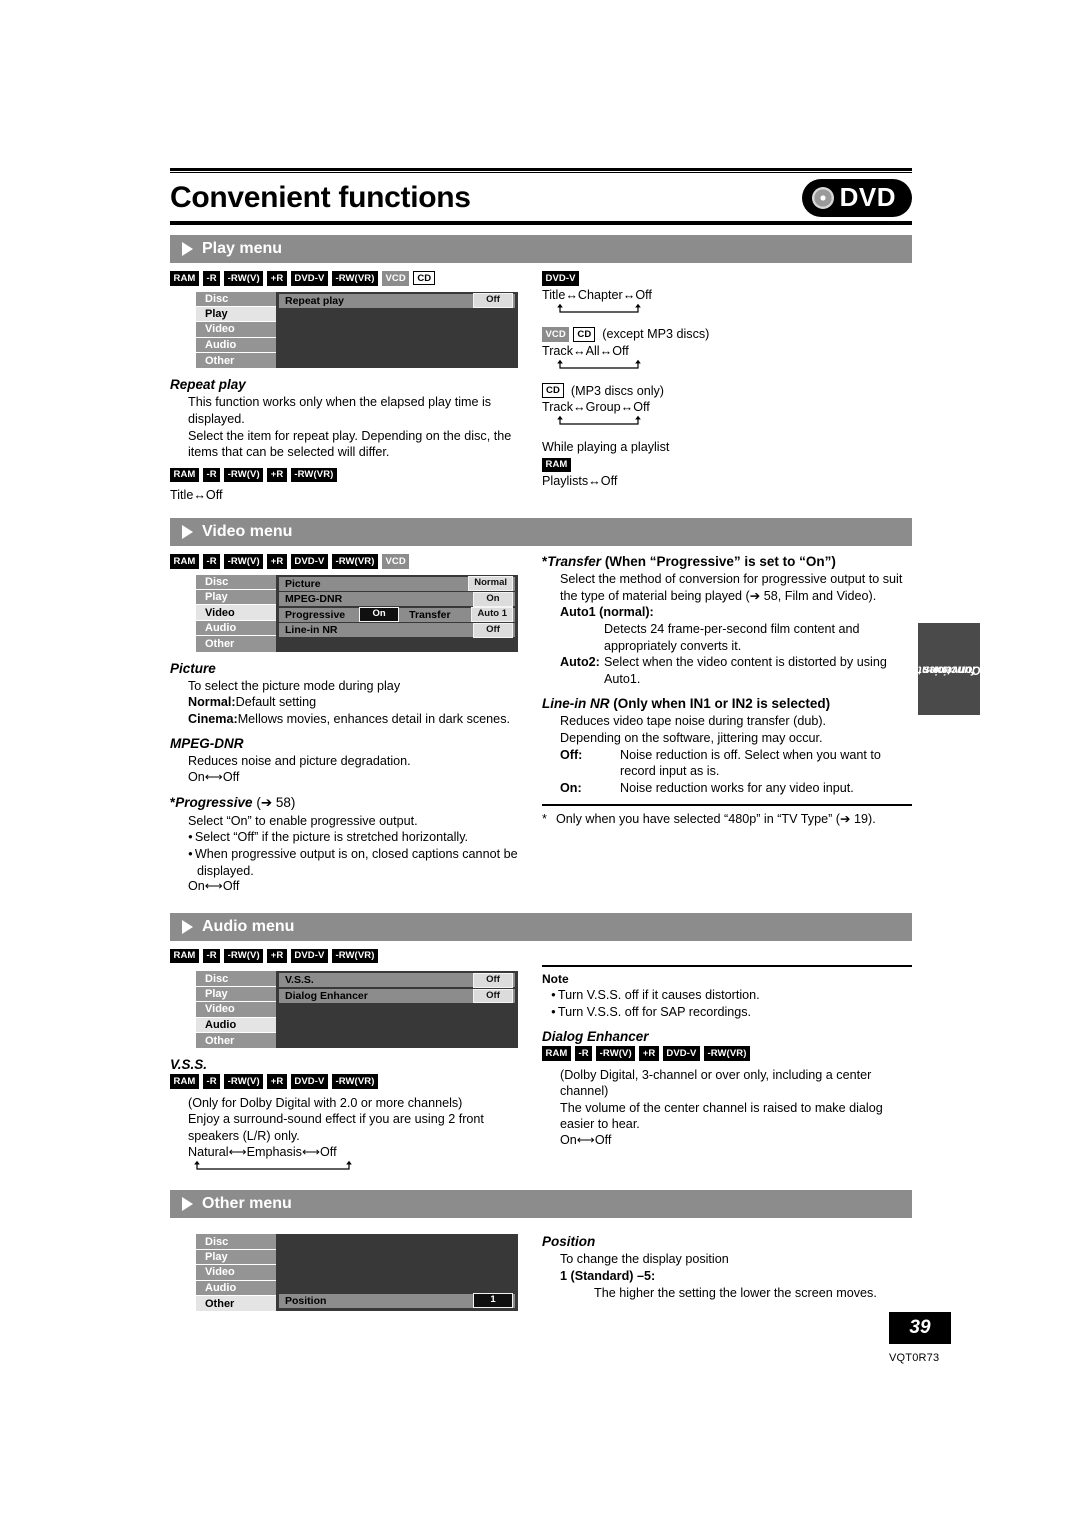 This screenshot has width=1080, height=1528. I want to click on disc-badge-list: RAM -R -RW(V) +R DVD-V -RW(VR) VCD, so click(346, 561).